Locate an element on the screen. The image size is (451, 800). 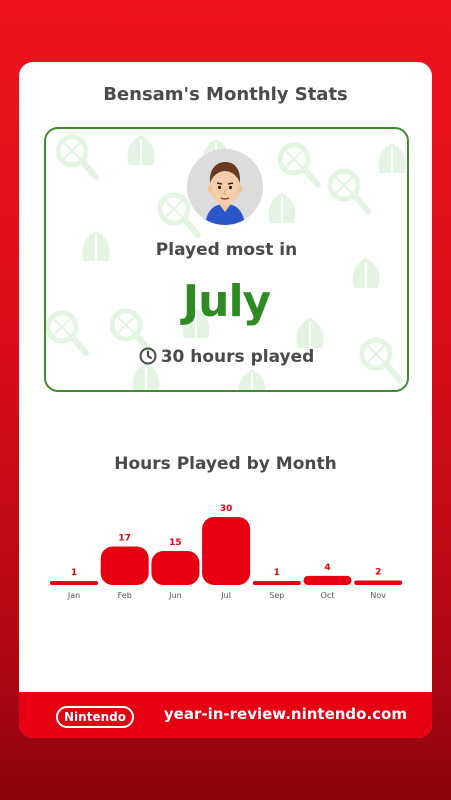
bar-jan is located at coordinates (74, 583).